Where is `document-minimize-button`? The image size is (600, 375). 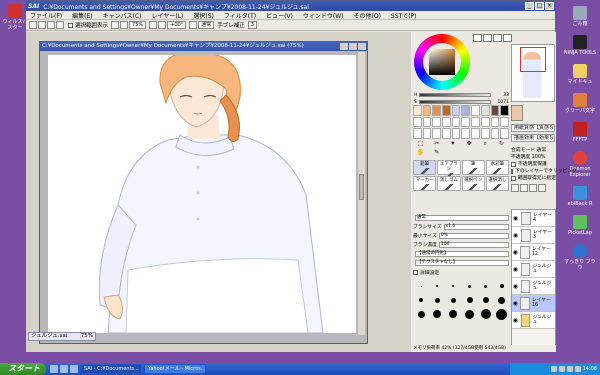 document-minimize-button is located at coordinates (344, 46).